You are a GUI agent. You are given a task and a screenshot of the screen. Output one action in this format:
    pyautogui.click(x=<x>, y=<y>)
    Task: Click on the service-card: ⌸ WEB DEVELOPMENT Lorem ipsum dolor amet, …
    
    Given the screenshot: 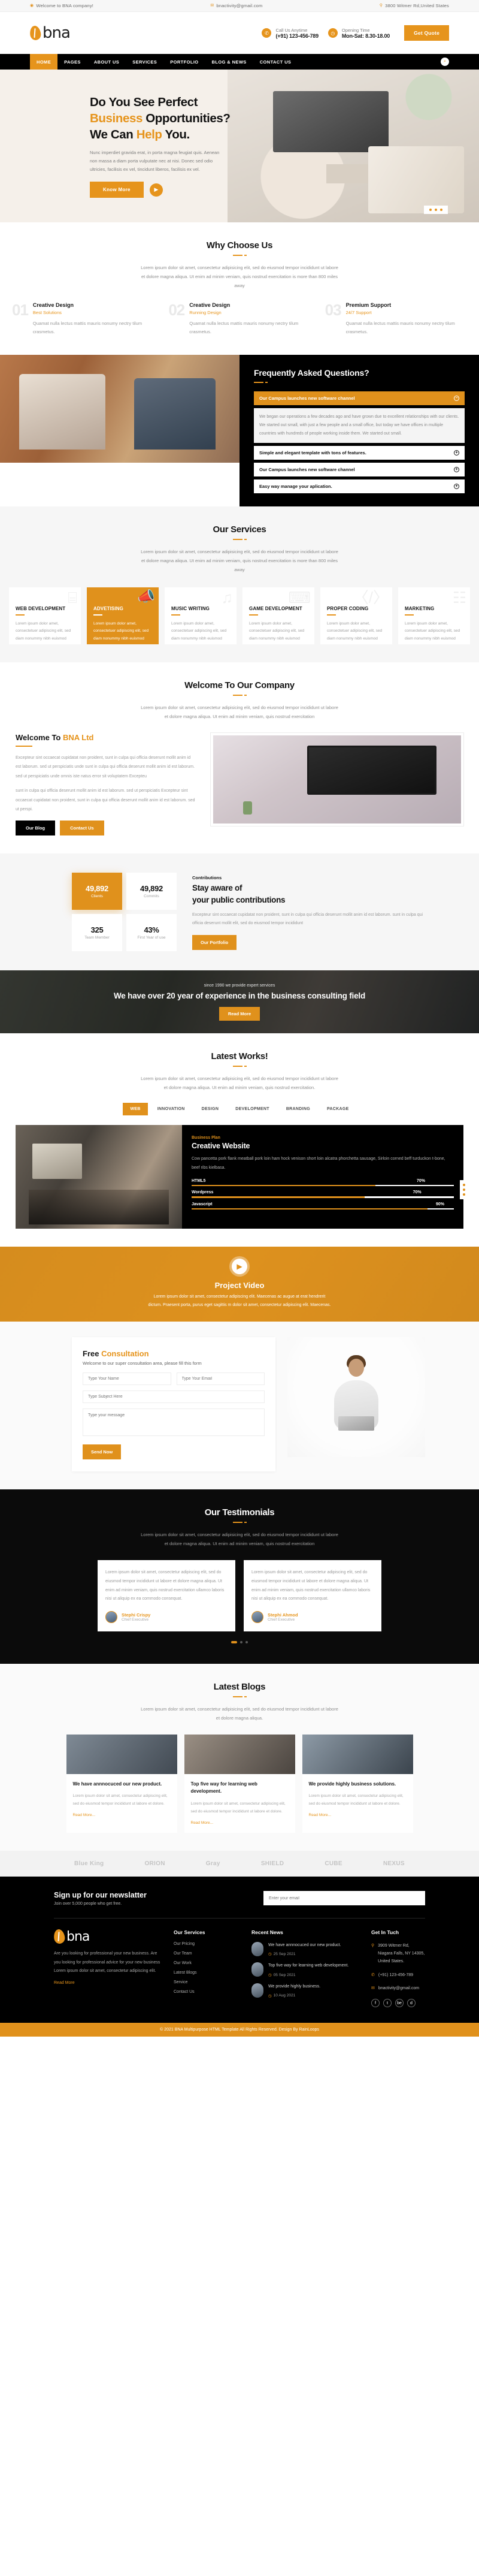 What is the action you would take?
    pyautogui.click(x=45, y=615)
    